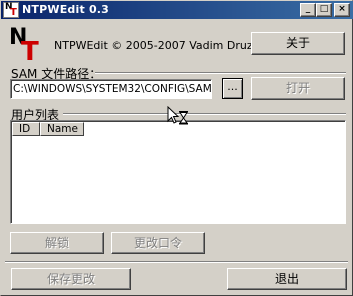 This screenshot has width=353, height=296. What do you see at coordinates (287, 279) in the screenshot?
I see `exit-button: 退出` at bounding box center [287, 279].